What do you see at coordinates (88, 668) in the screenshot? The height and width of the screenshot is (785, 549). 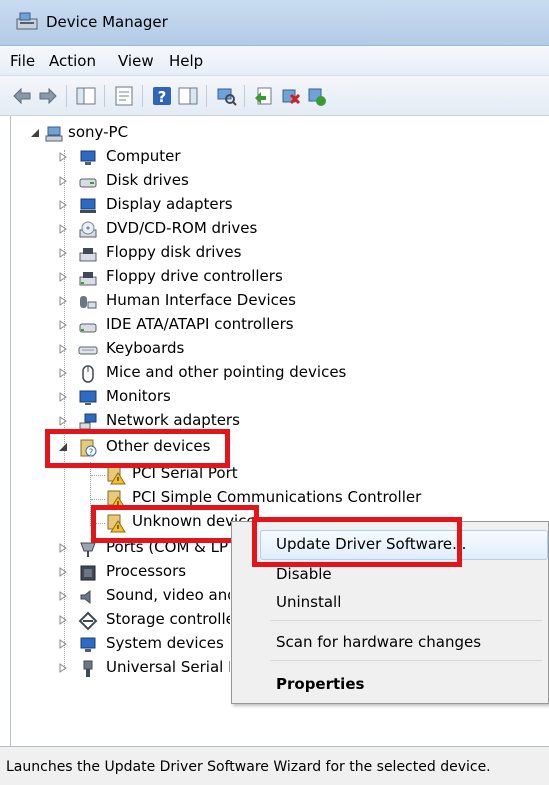 I see `usb-icon` at bounding box center [88, 668].